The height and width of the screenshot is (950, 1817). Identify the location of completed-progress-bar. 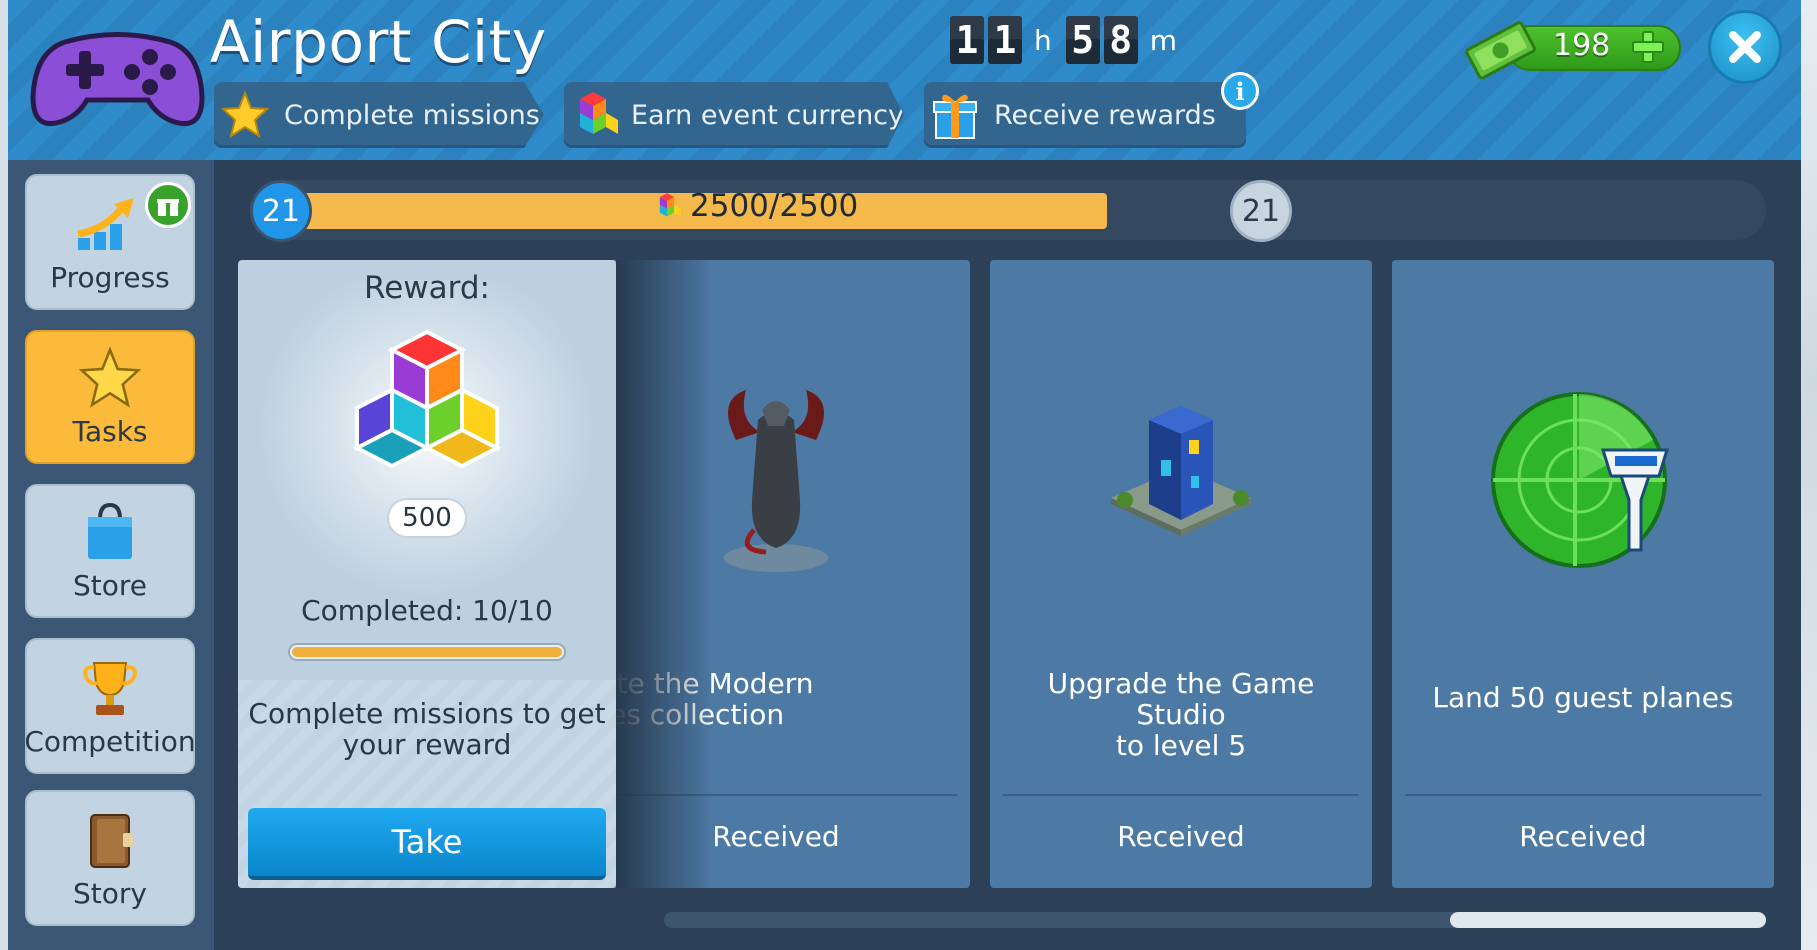
(427, 652).